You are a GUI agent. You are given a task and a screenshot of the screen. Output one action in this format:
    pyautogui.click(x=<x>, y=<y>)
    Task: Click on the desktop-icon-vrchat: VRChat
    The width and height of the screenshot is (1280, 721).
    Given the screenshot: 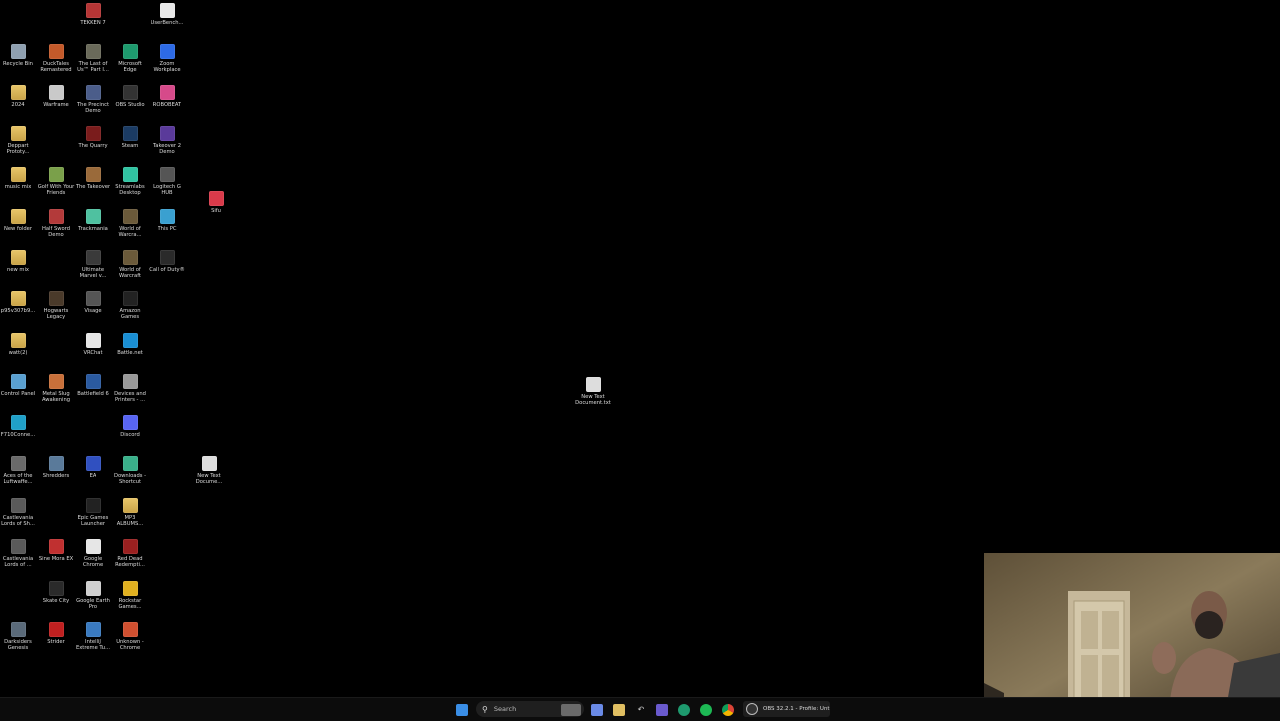 What is the action you would take?
    pyautogui.click(x=93, y=344)
    